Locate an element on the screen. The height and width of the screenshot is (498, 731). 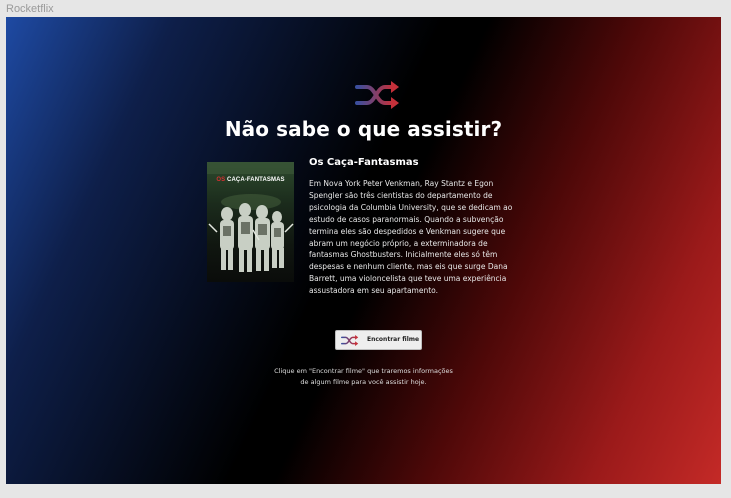
find-movie-button: Encontrar filme is located at coordinates (378, 340).